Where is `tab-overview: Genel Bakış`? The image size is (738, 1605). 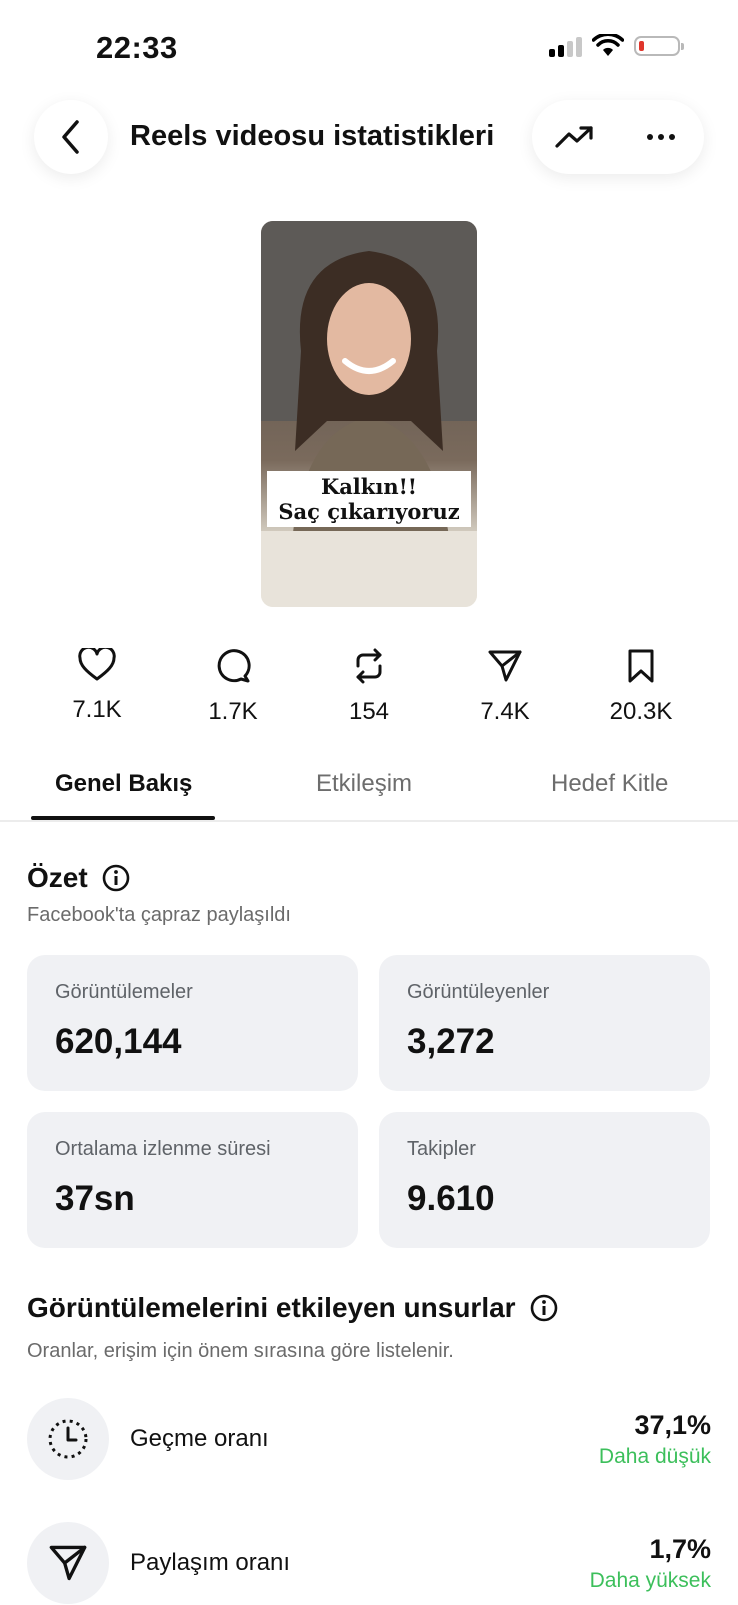 tab-overview: Genel Bakış is located at coordinates (123, 784).